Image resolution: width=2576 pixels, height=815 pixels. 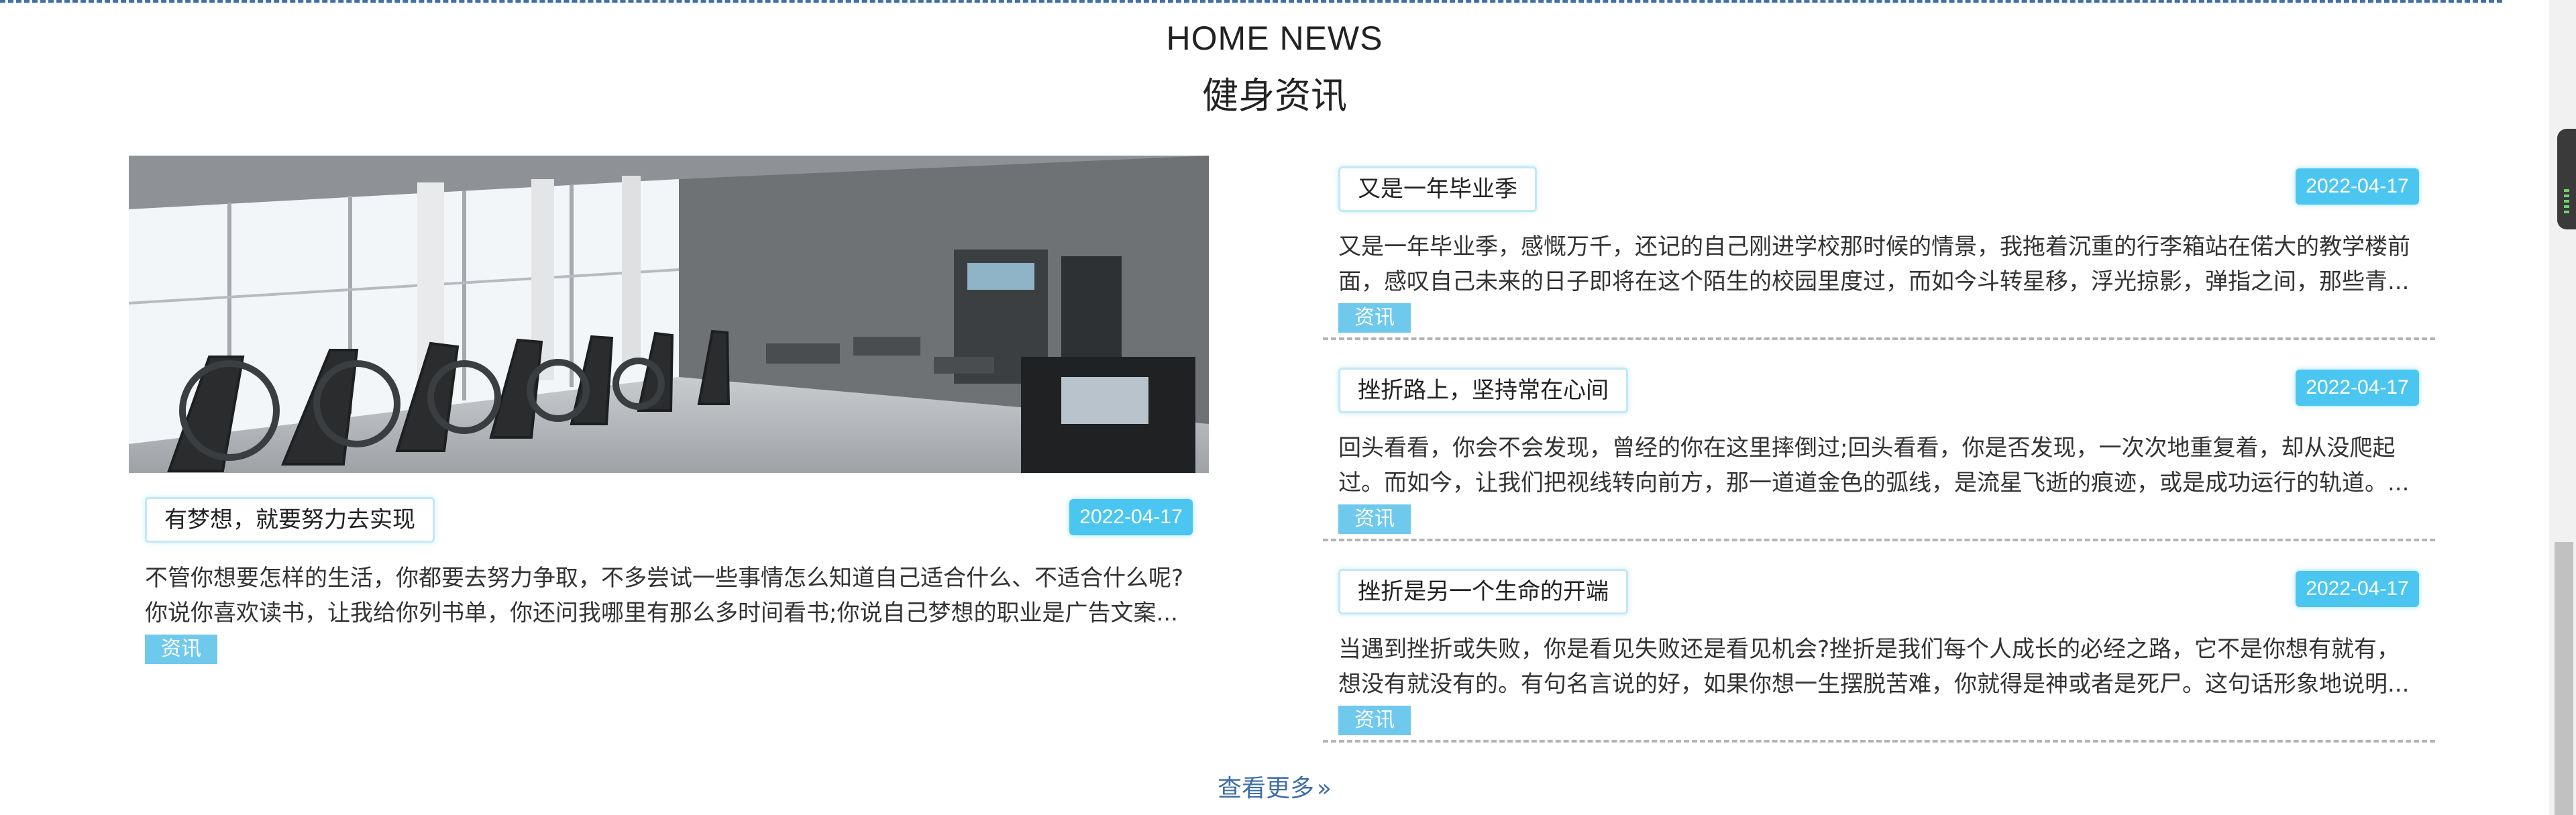 What do you see at coordinates (2566, 179) in the screenshot?
I see `side-floating-widget` at bounding box center [2566, 179].